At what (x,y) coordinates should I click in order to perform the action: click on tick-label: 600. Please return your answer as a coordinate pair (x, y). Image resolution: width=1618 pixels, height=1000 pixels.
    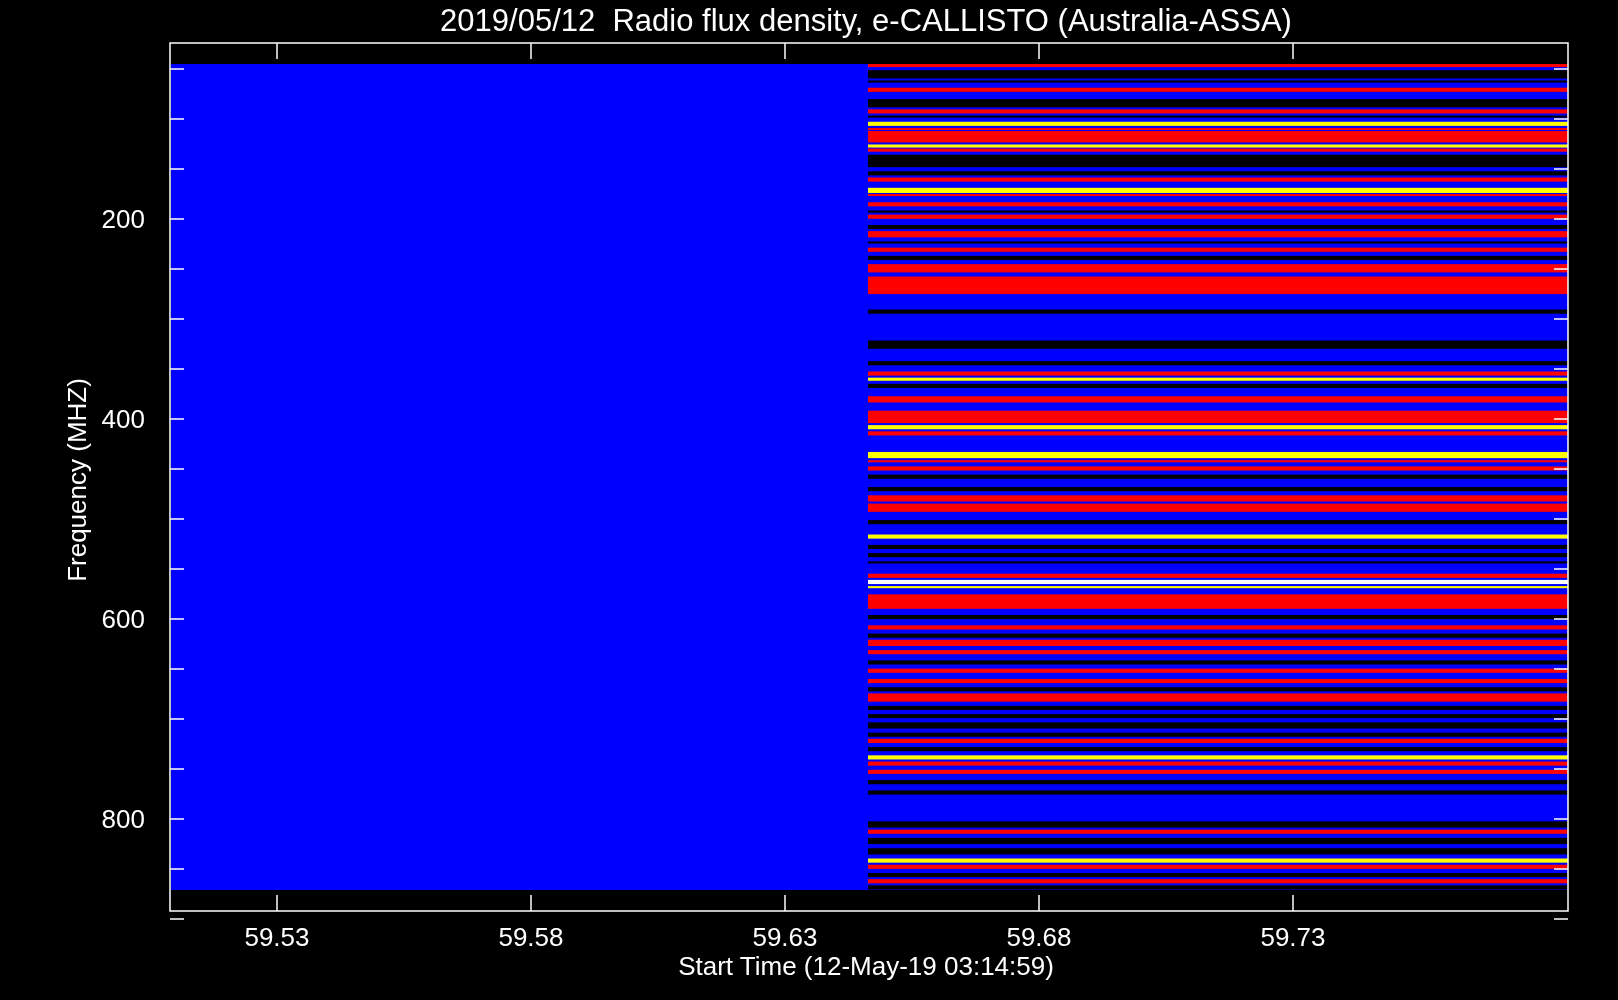
    Looking at the image, I should click on (123, 619).